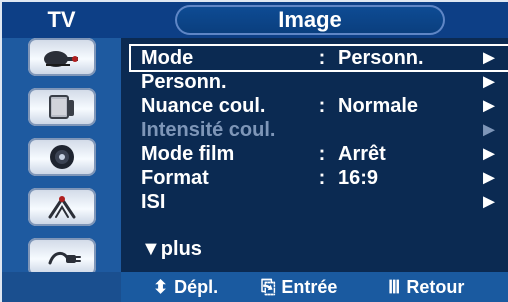 The height and width of the screenshot is (302, 508). Describe the element at coordinates (319, 202) in the screenshot. I see `menu-item-isi: ISI ►` at that location.